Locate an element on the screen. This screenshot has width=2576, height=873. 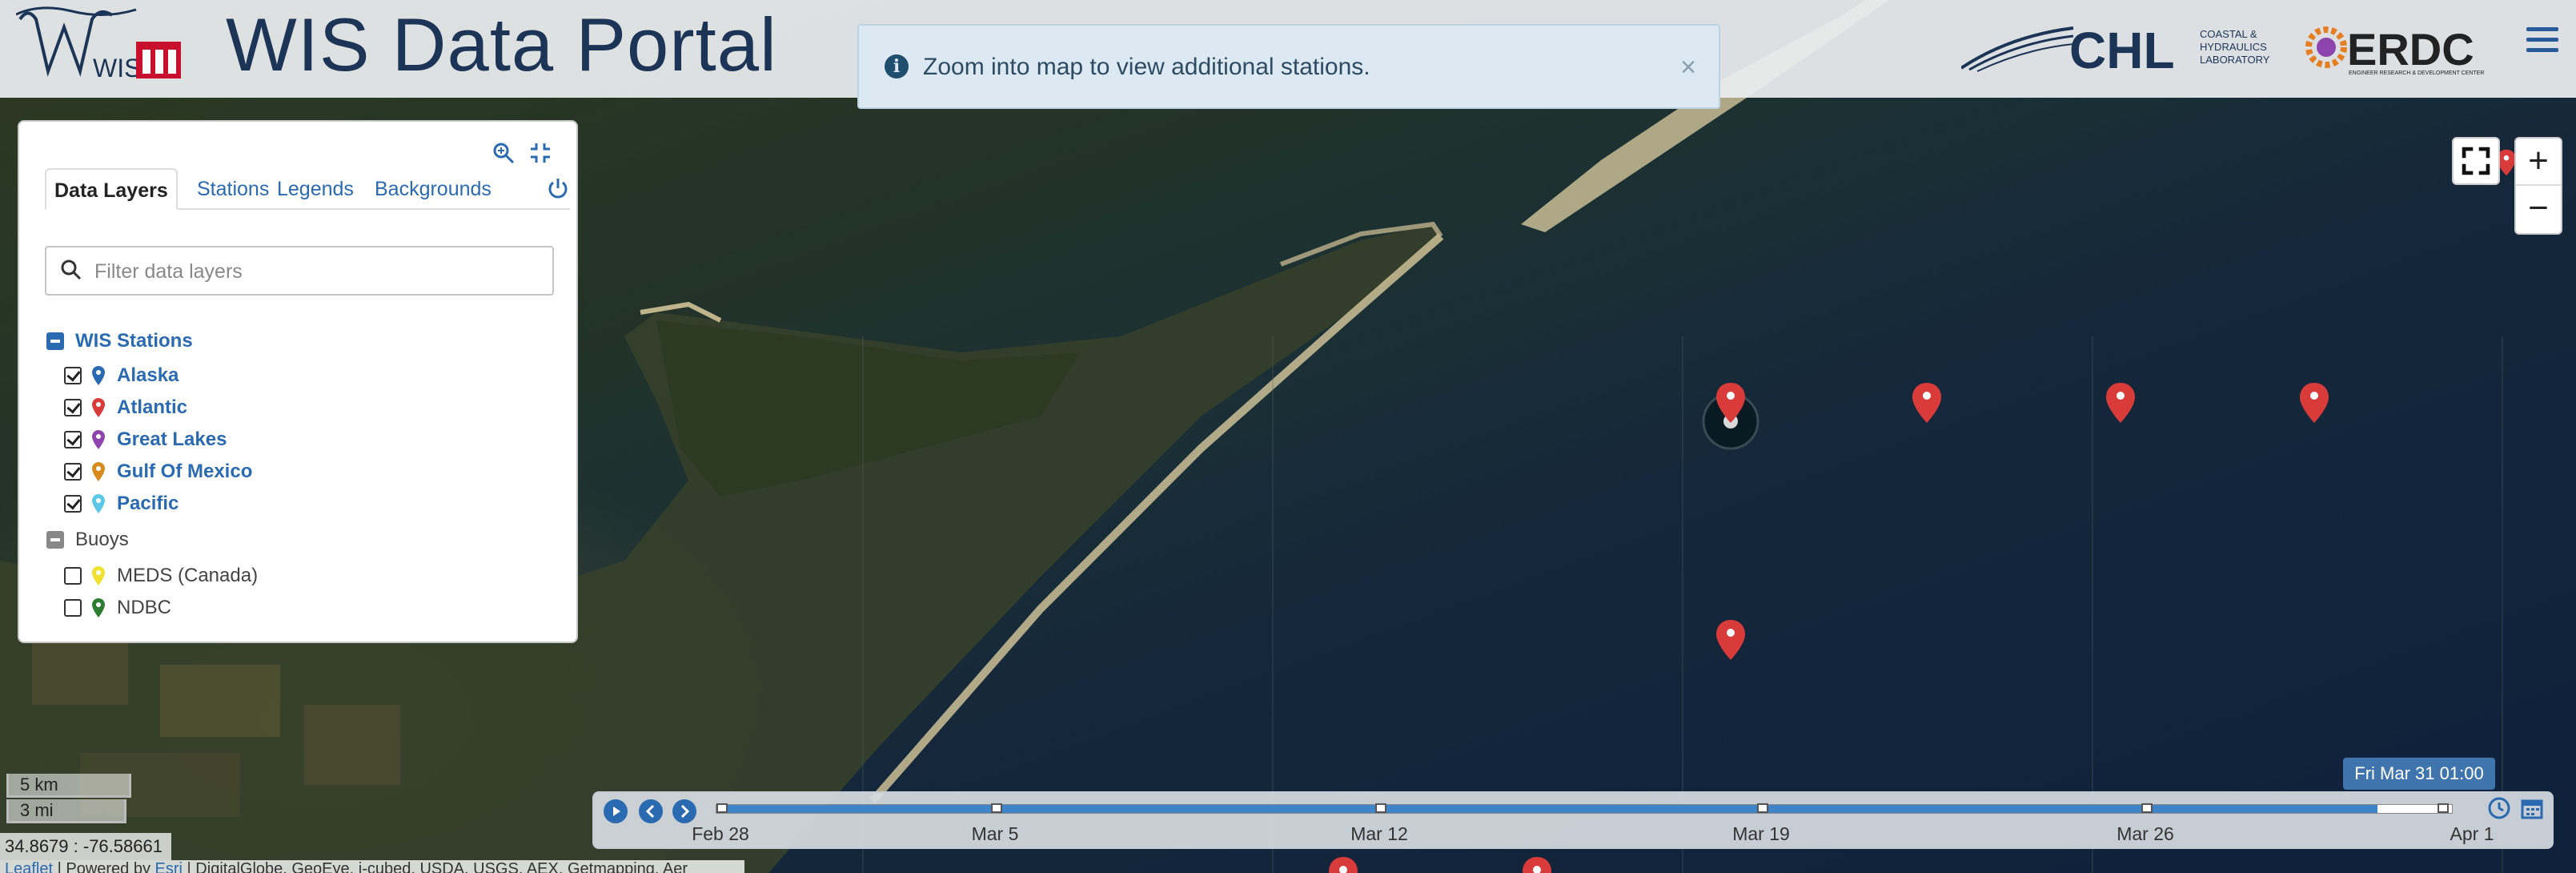
chevron-right-icon is located at coordinates (685, 811).